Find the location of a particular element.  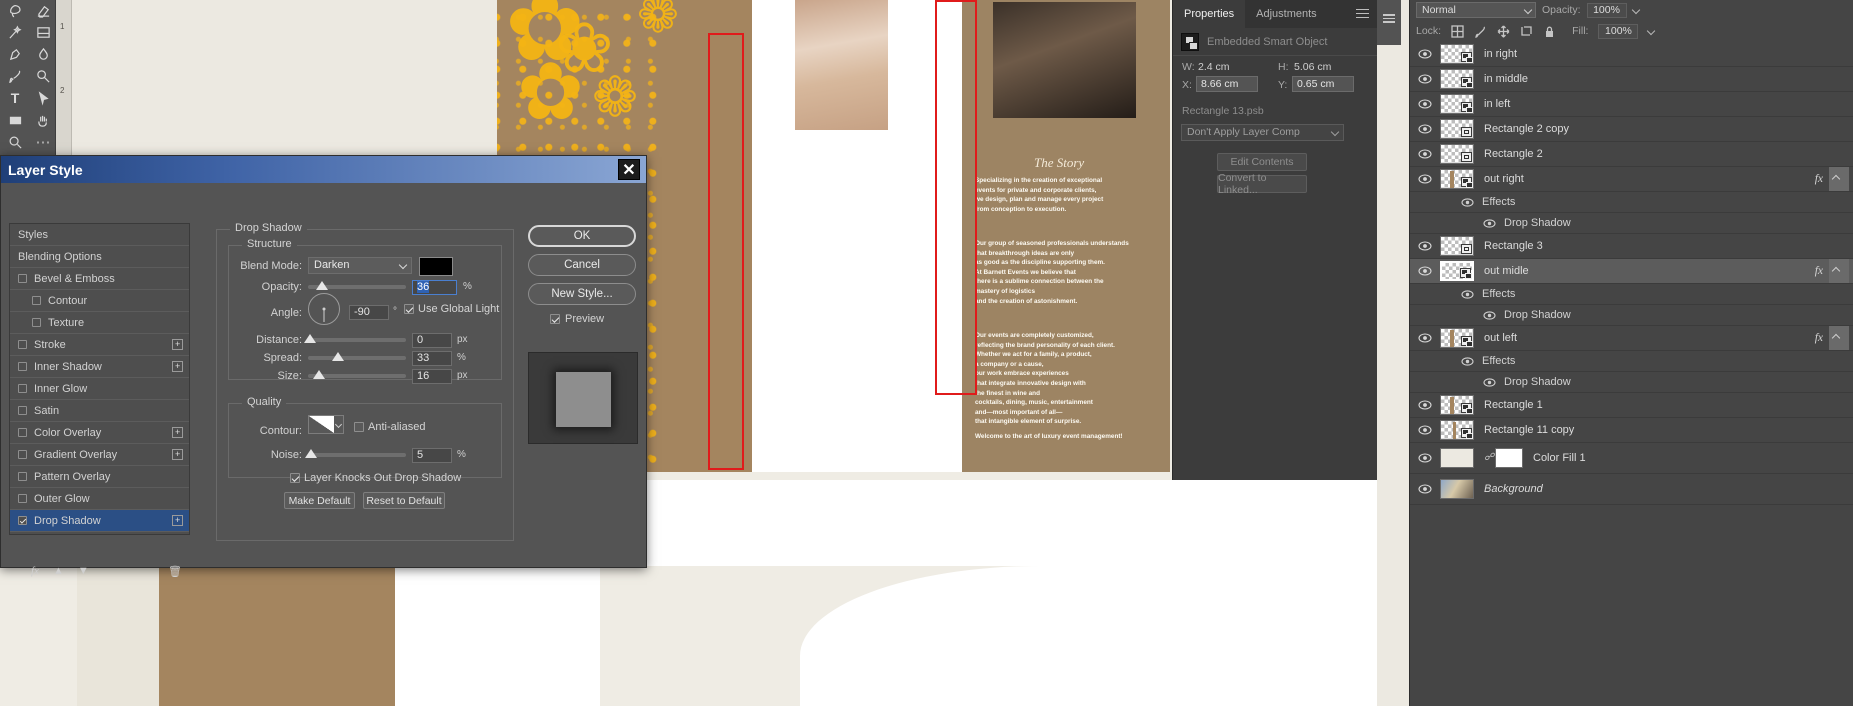

layer-row-in-middle: in middle is located at coordinates (1631, 79).